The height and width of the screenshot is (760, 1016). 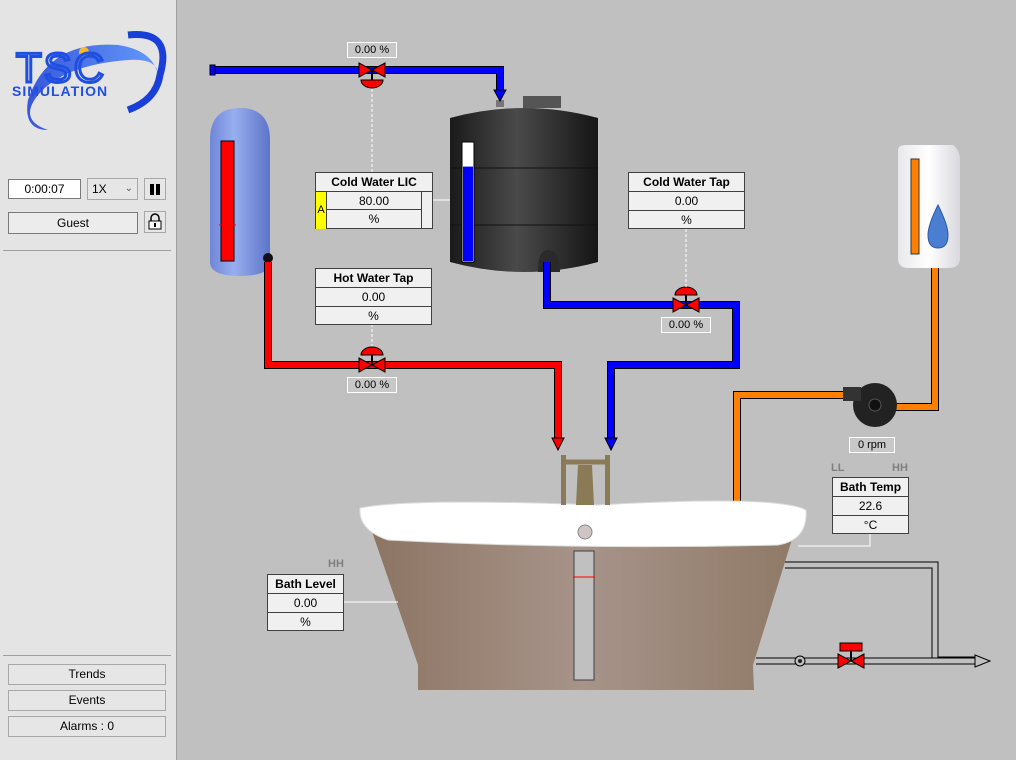 I want to click on sim-clock: 0:00:07, so click(x=44, y=189).